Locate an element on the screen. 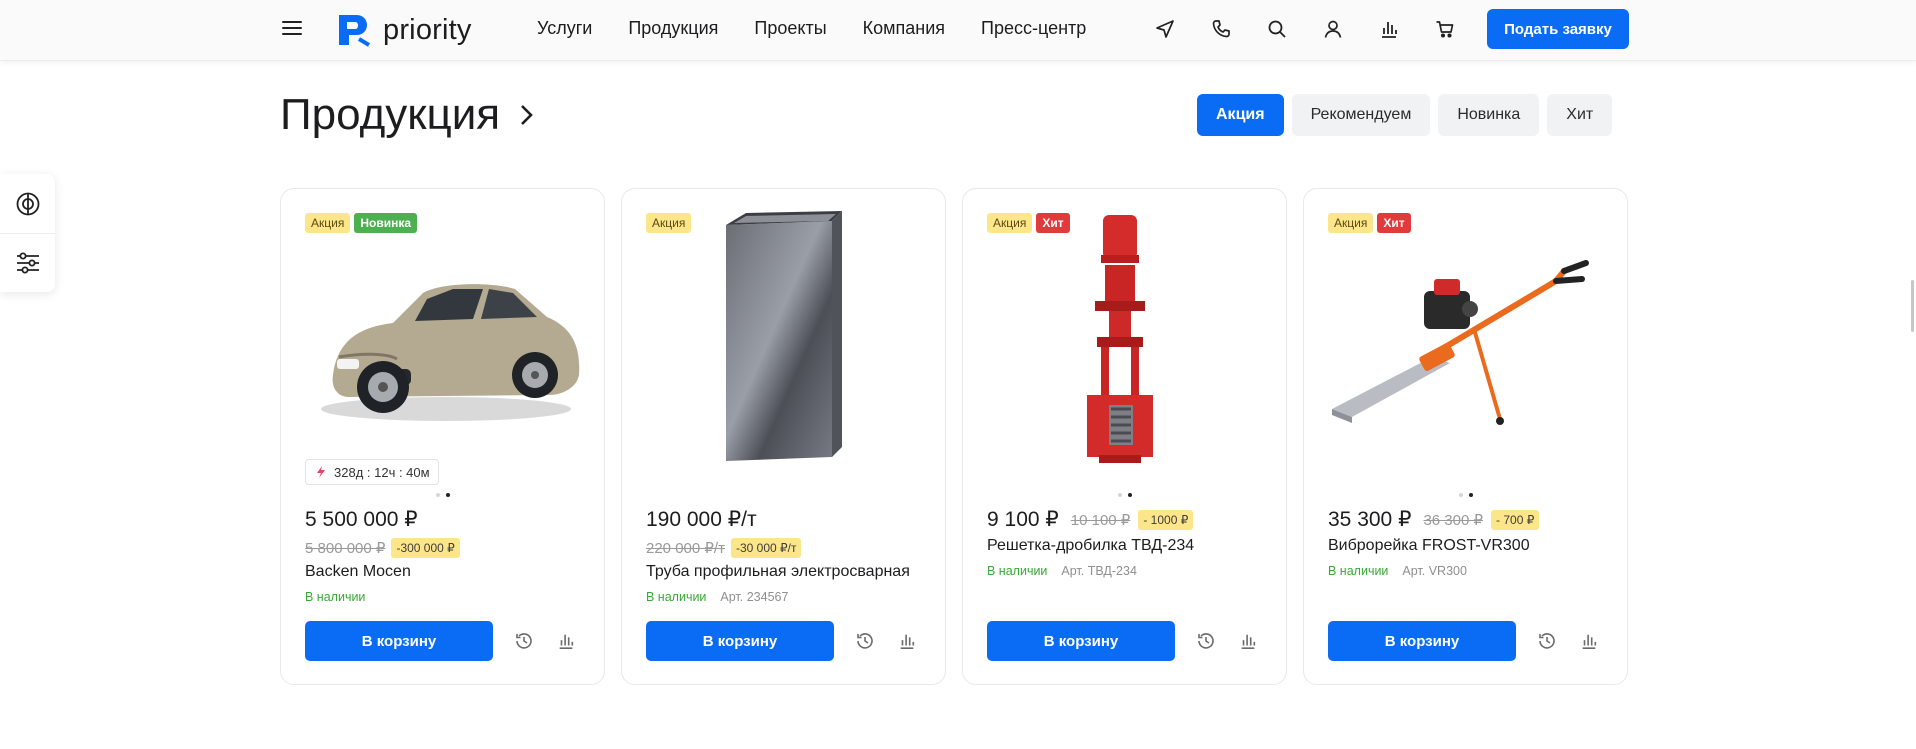 The width and height of the screenshot is (1916, 749). nav-item-press: Пресс-центр is located at coordinates (1033, 28).